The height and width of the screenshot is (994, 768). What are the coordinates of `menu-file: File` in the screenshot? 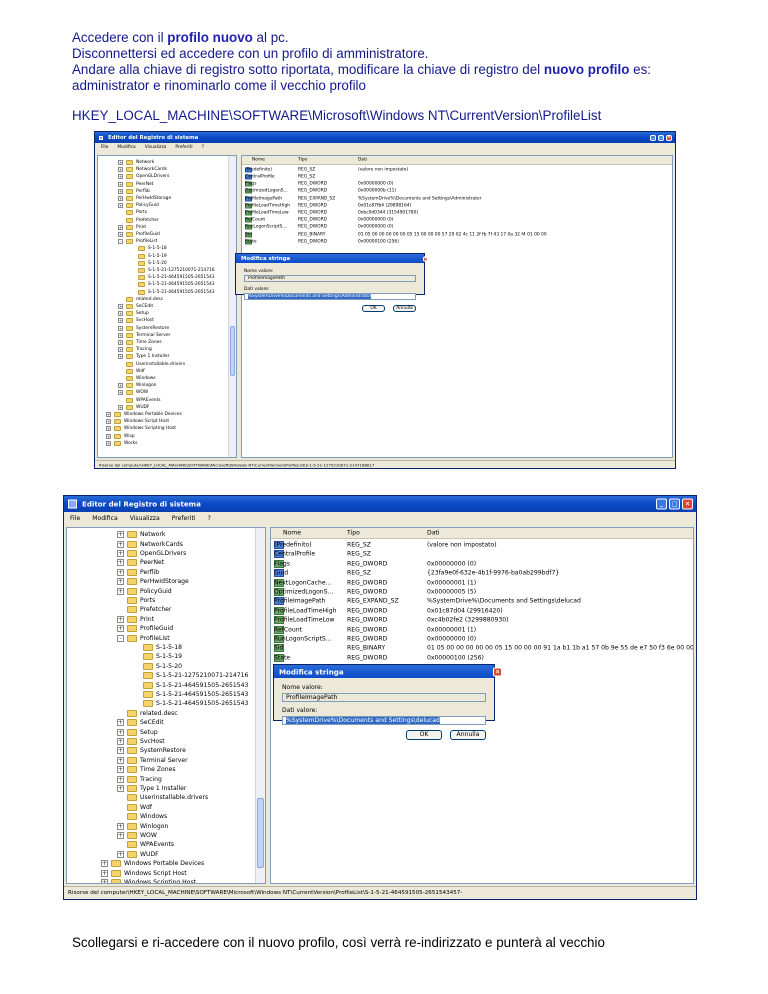 It's located at (104, 148).